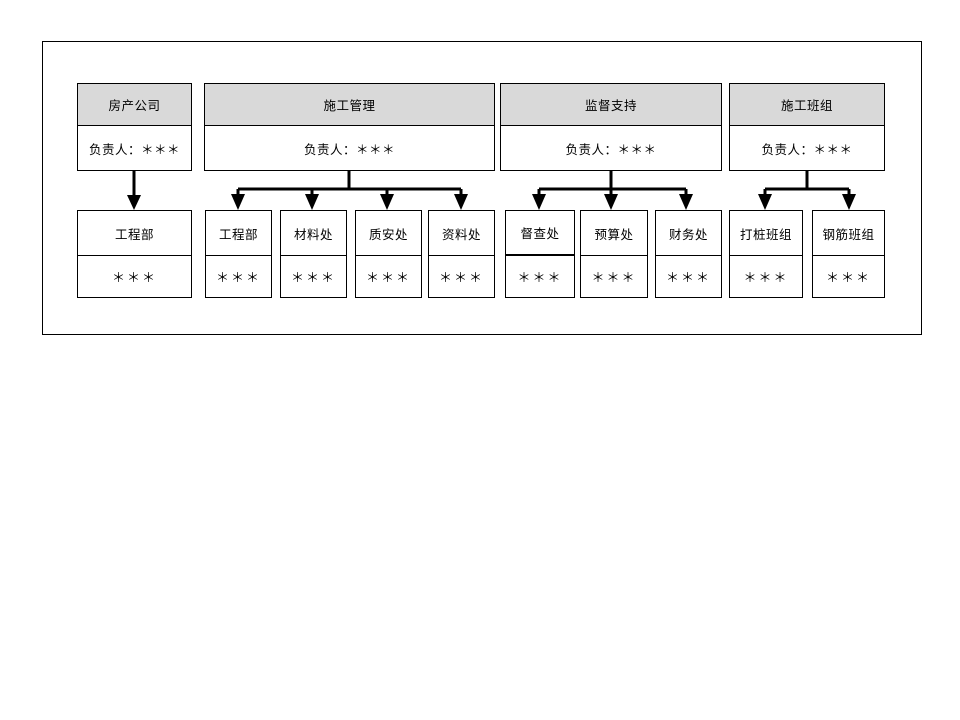 This screenshot has height=720, width=960. I want to click on leaf-node-name: 督查处, so click(540, 233).